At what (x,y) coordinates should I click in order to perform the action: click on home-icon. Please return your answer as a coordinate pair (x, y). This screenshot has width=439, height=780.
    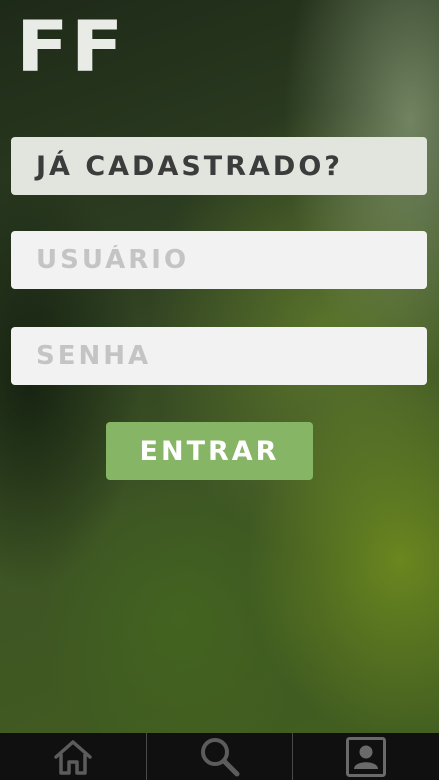
    Looking at the image, I should click on (73, 757).